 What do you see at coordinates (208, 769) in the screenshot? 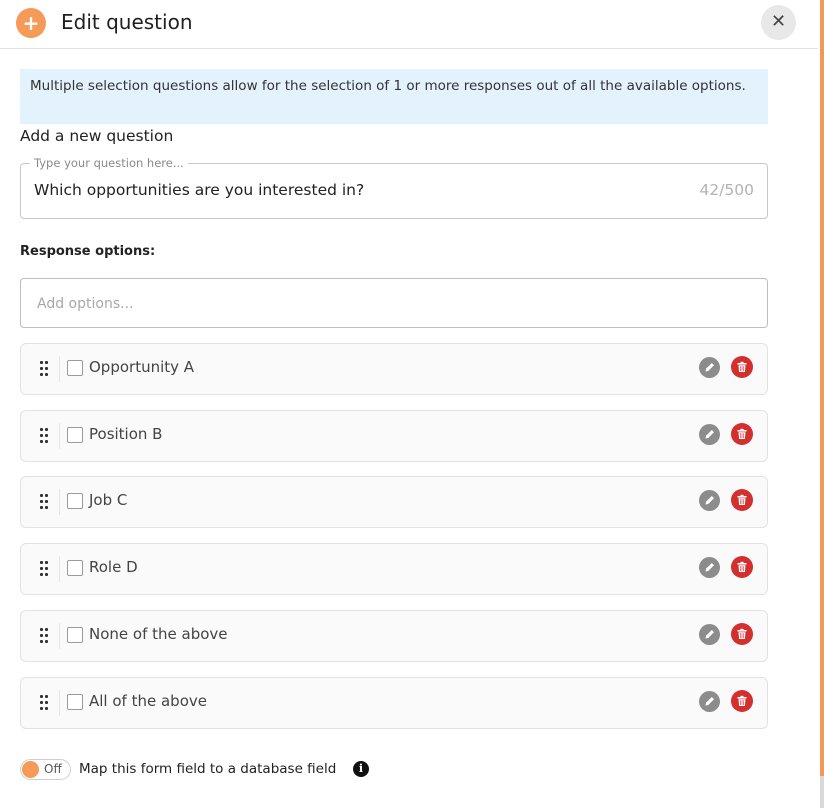
I see `database-mapping-label: Map this form field to a database field` at bounding box center [208, 769].